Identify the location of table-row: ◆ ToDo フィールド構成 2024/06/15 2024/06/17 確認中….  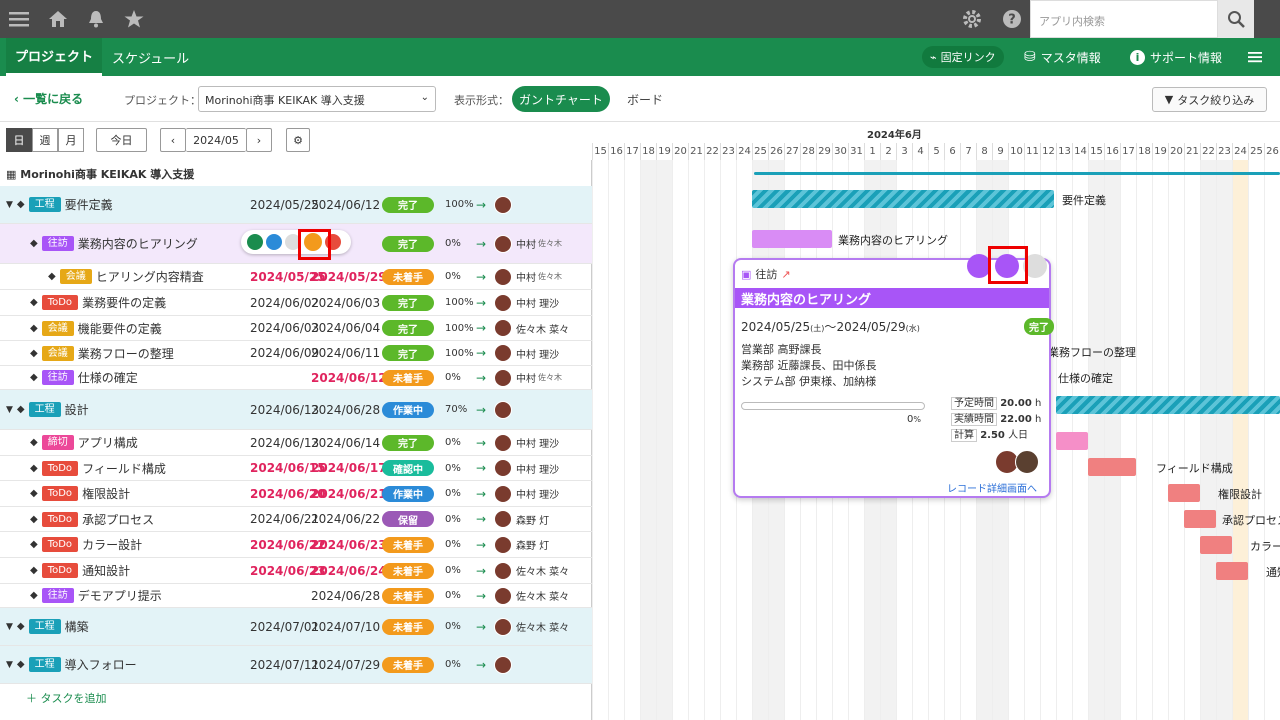
(296, 468).